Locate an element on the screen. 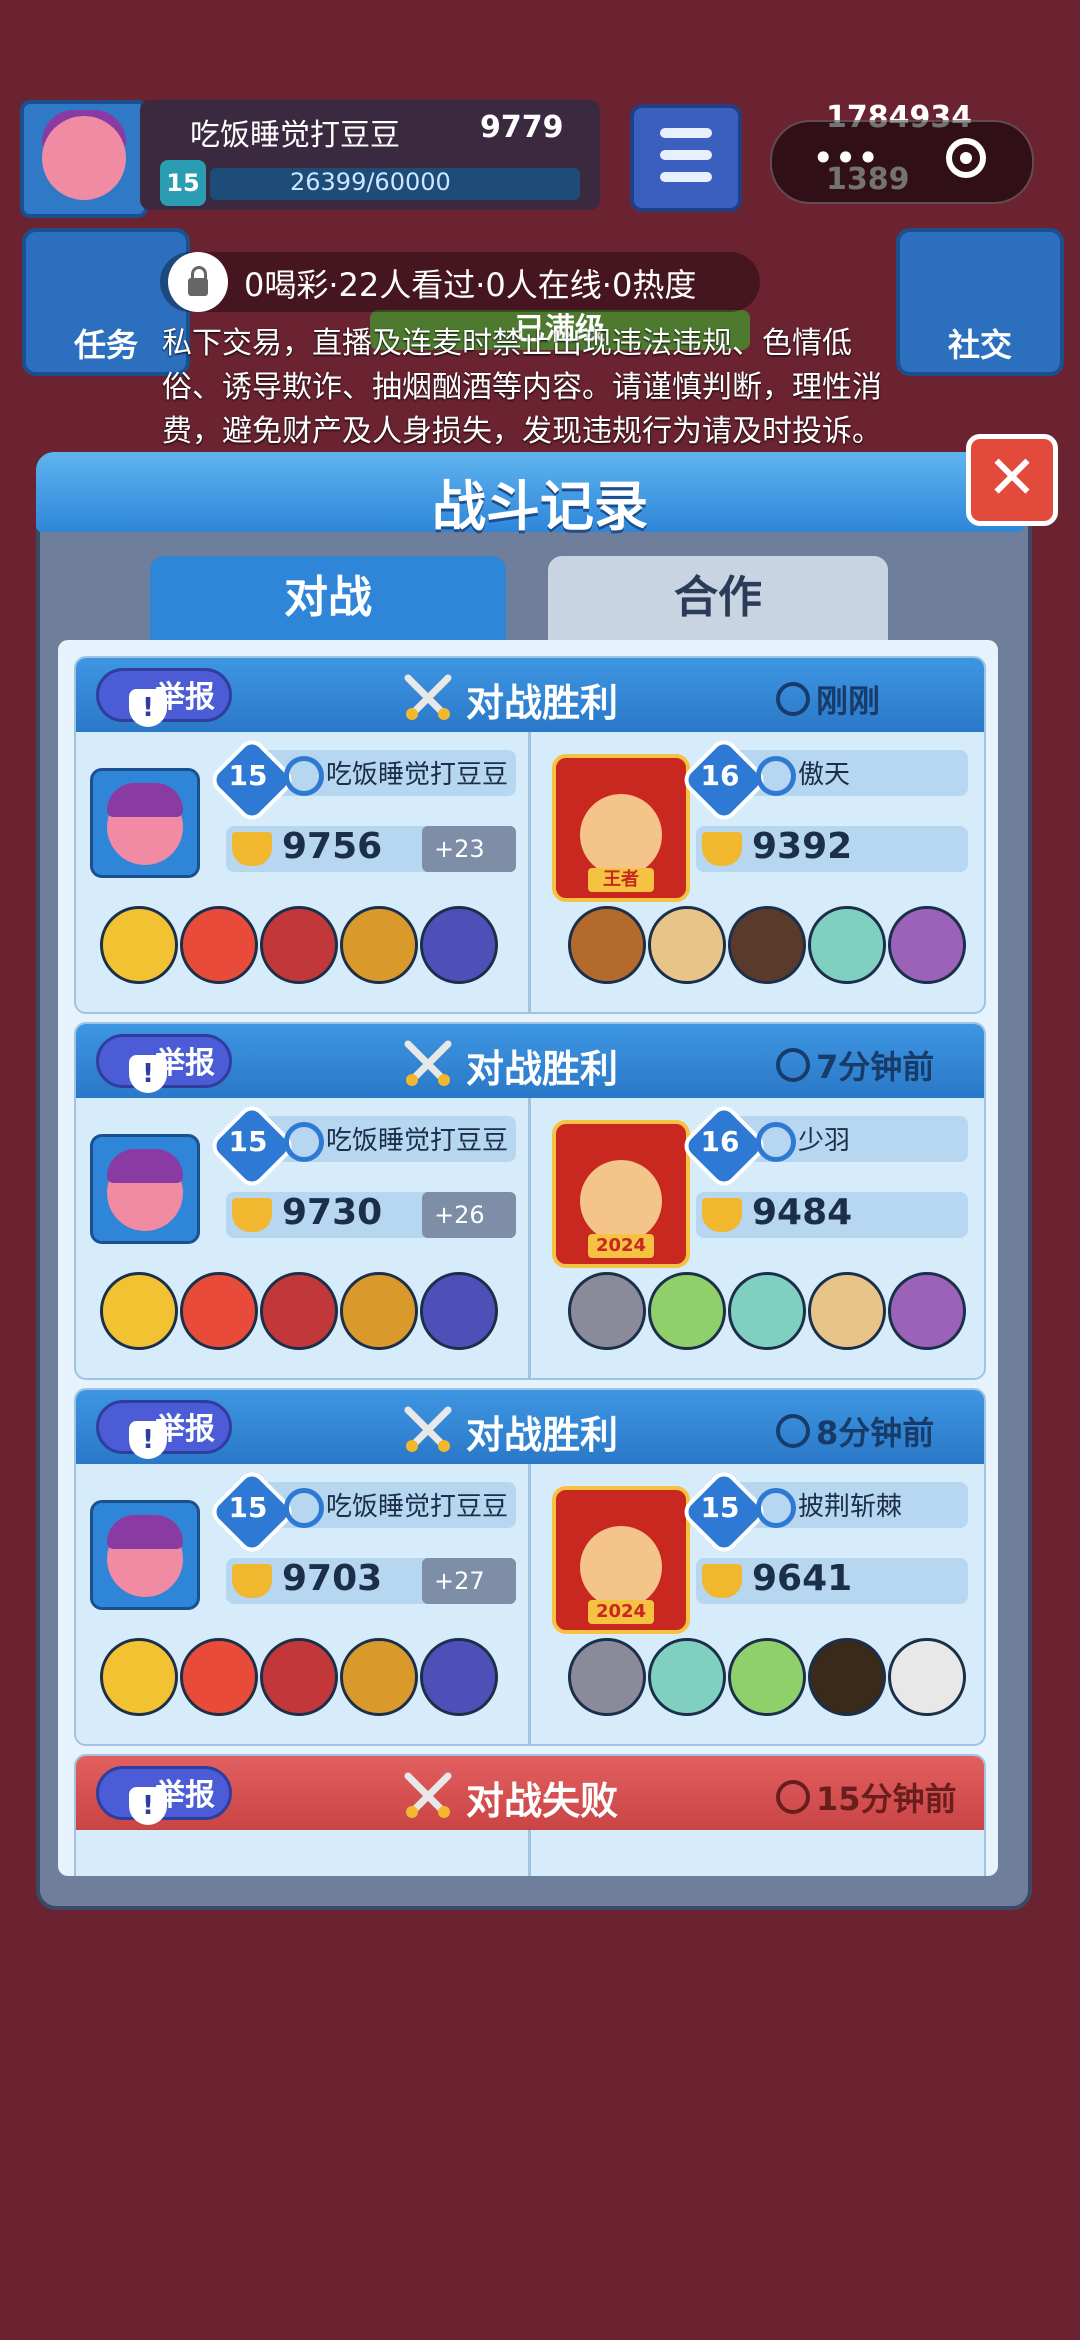 This screenshot has width=1080, height=2340. tab-versus: 对战 is located at coordinates (328, 598).